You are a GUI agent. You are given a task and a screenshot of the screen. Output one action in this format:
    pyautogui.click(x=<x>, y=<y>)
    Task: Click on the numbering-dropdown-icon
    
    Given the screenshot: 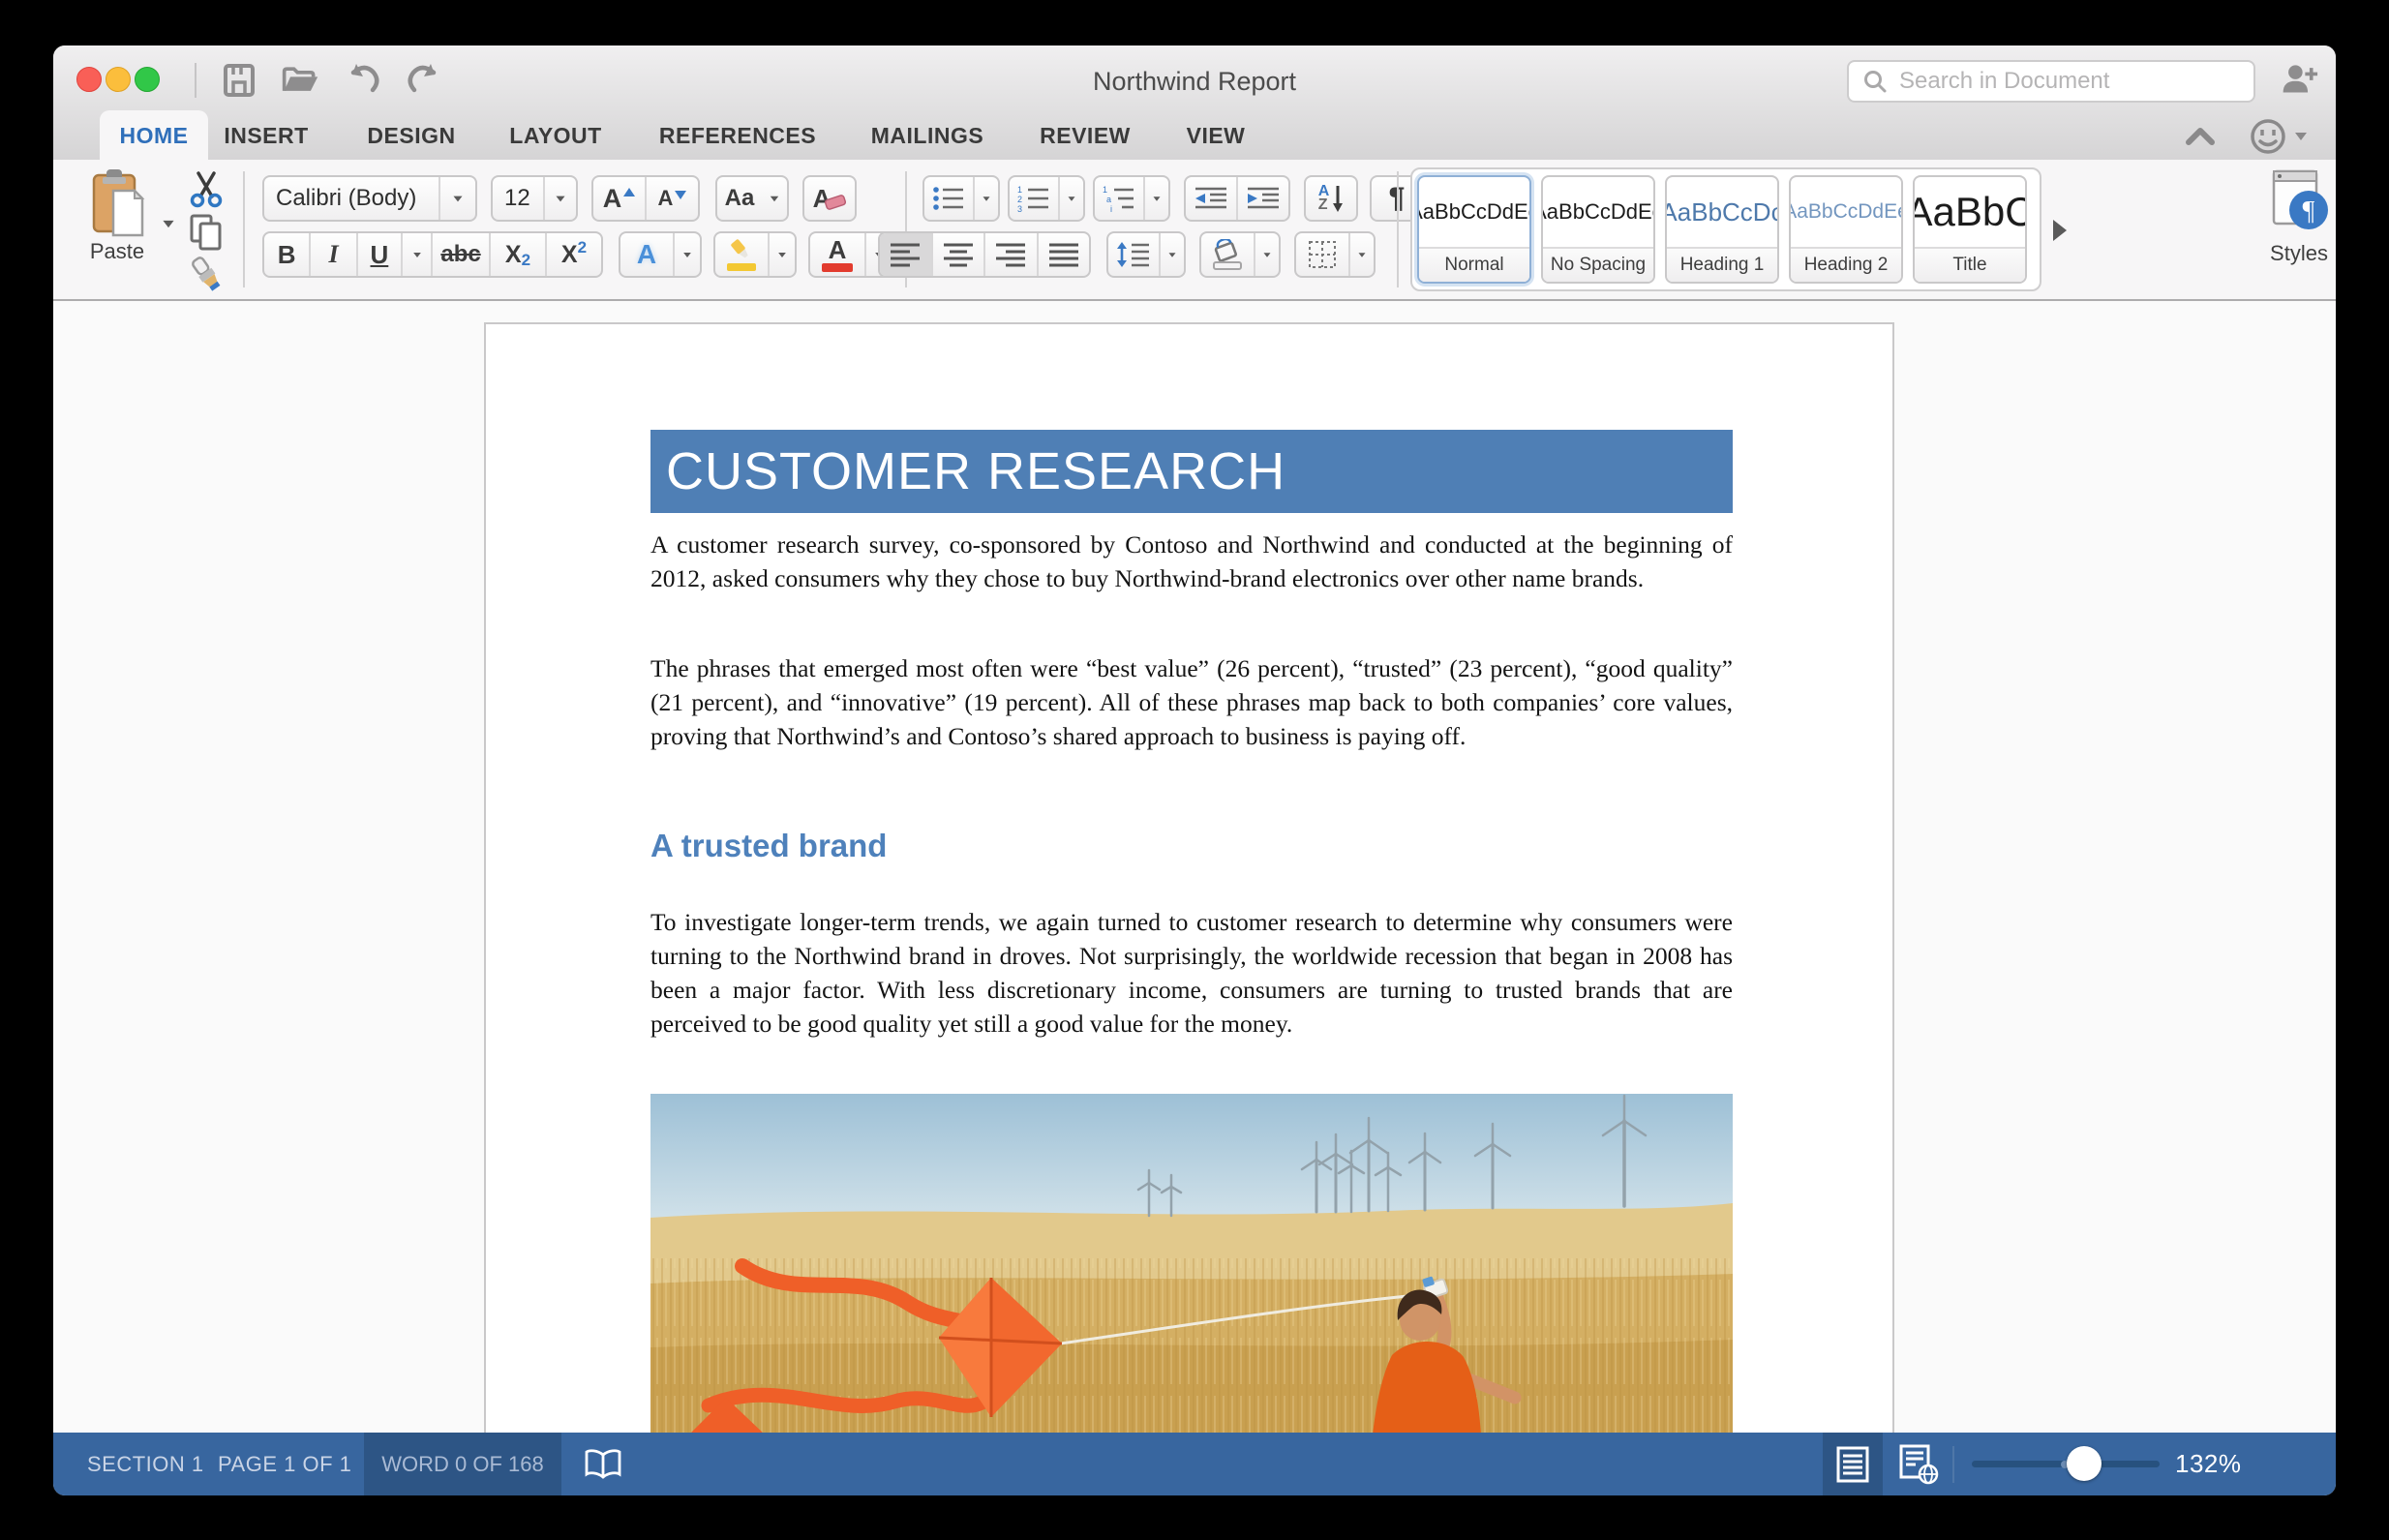 What is the action you would take?
    pyautogui.click(x=1071, y=199)
    